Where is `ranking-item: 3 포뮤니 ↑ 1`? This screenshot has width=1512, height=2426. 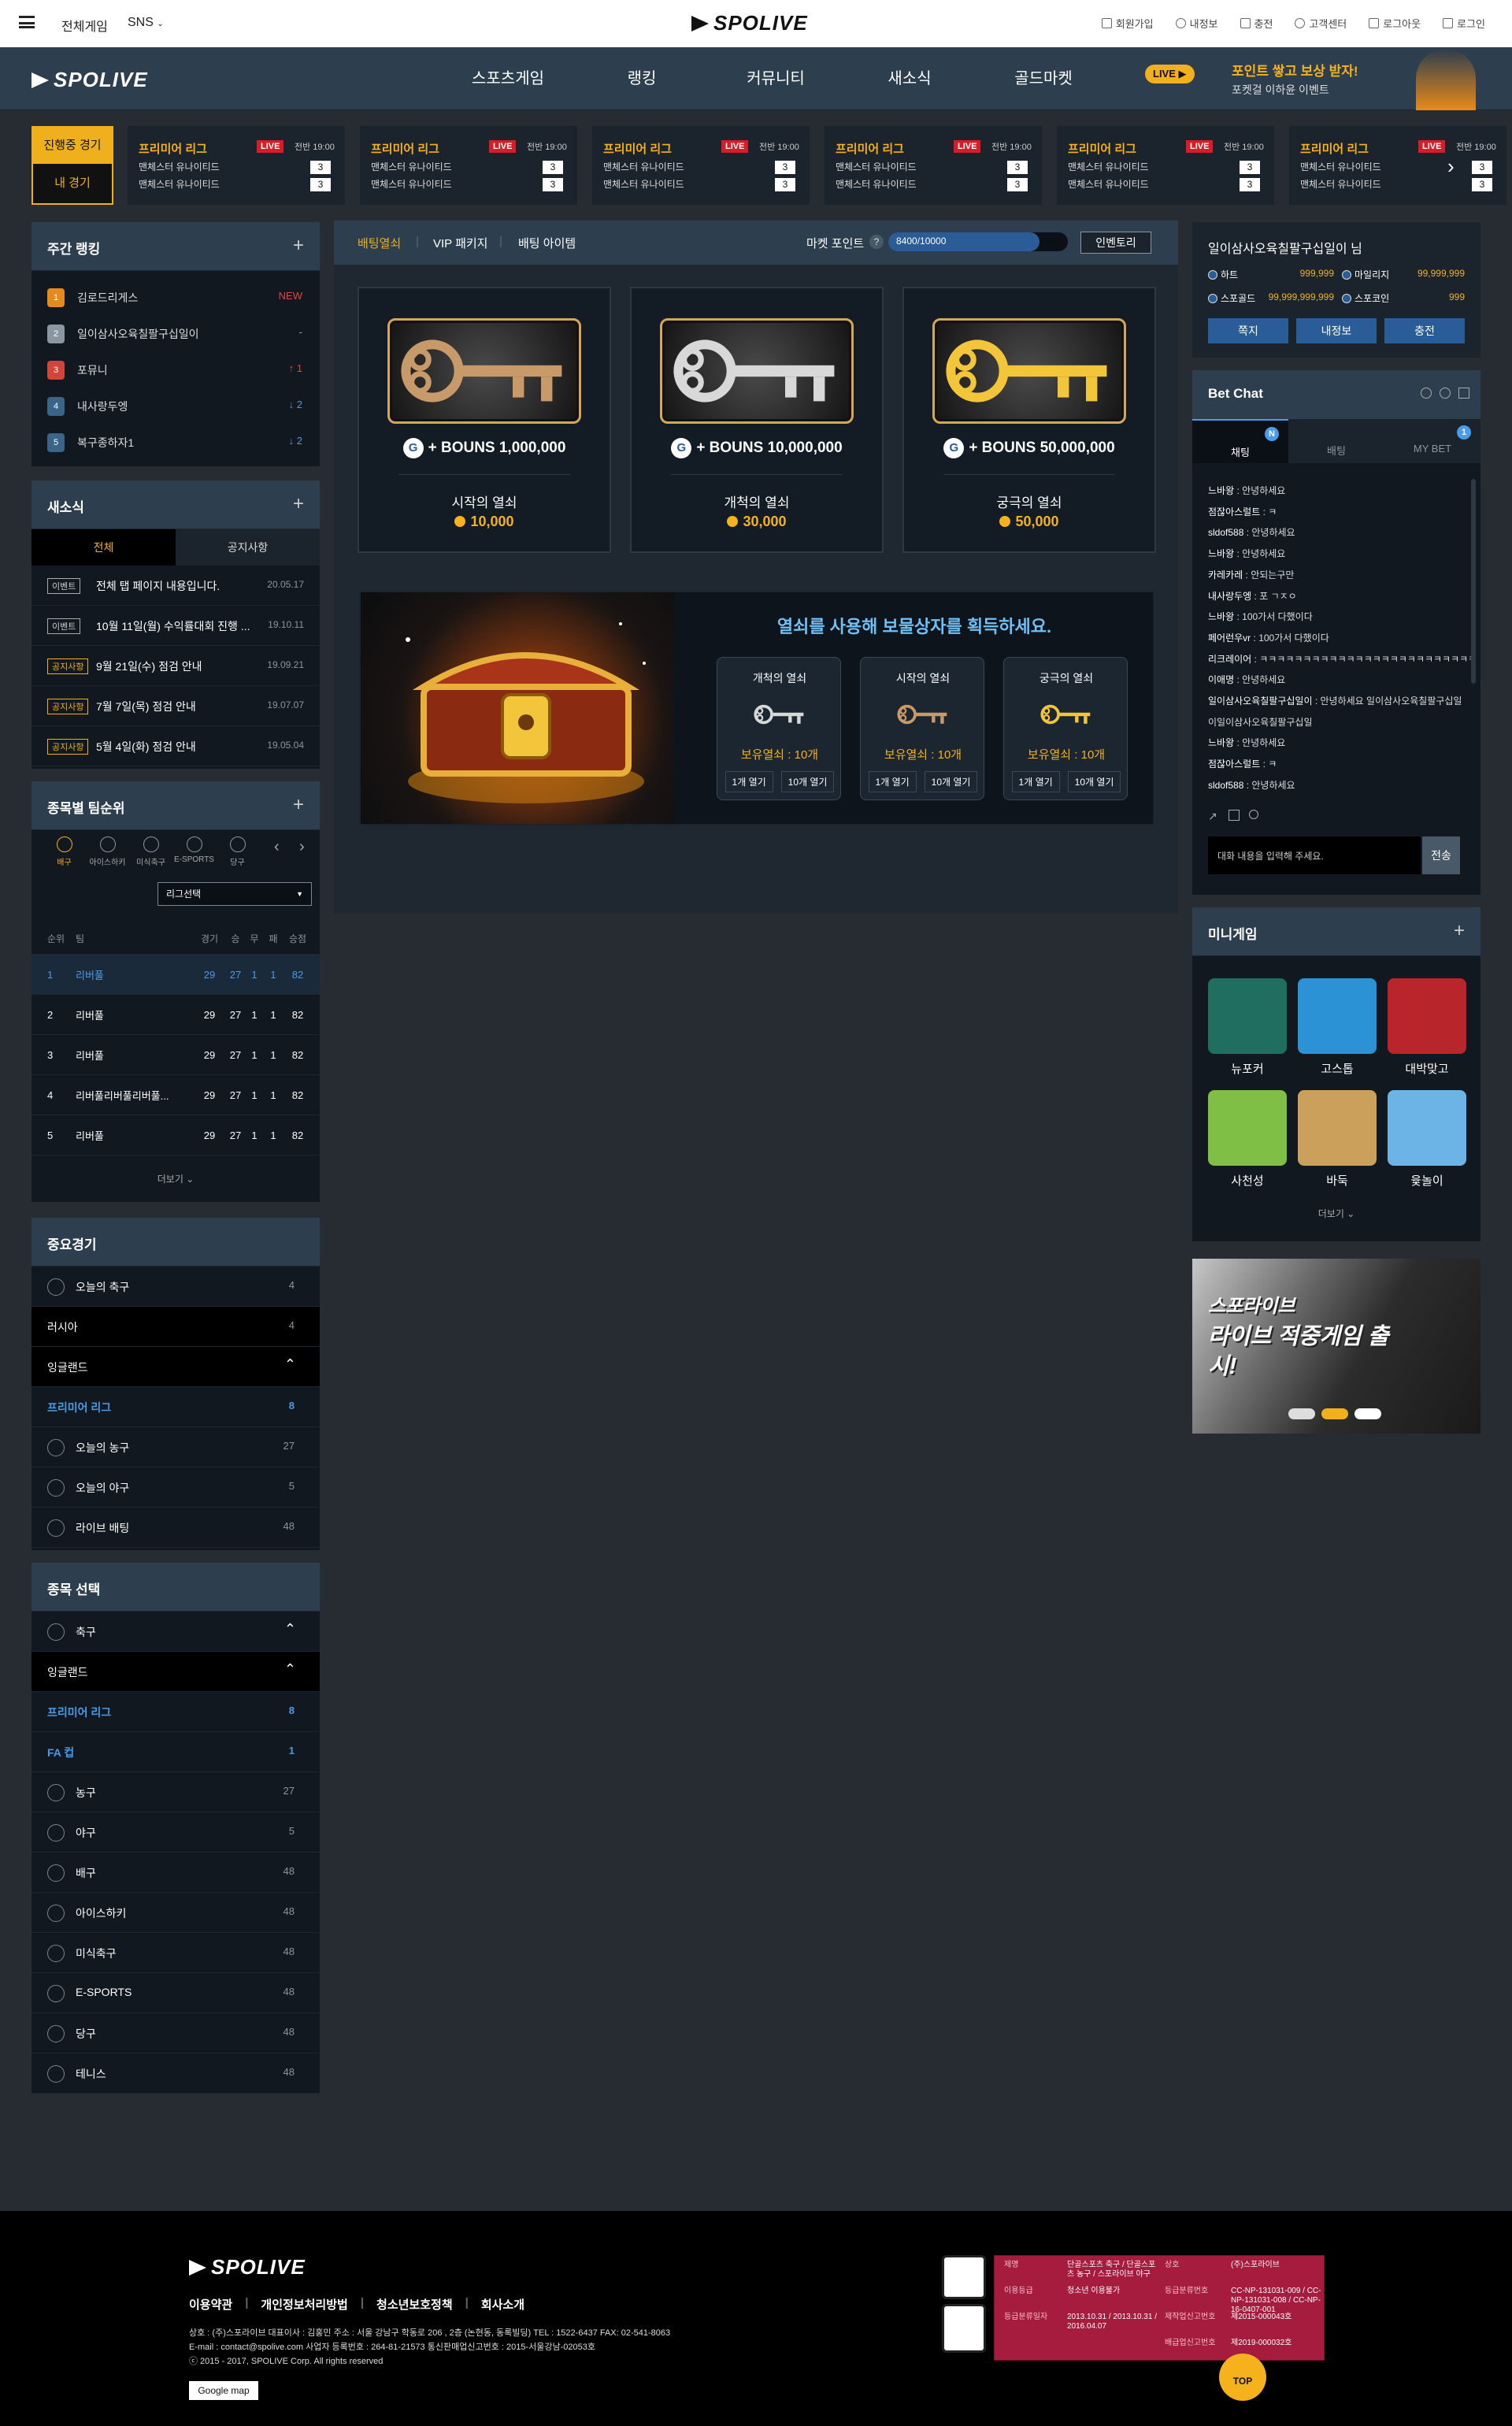
ranking-item: 3 포뮤니 ↑ 1 is located at coordinates (176, 369).